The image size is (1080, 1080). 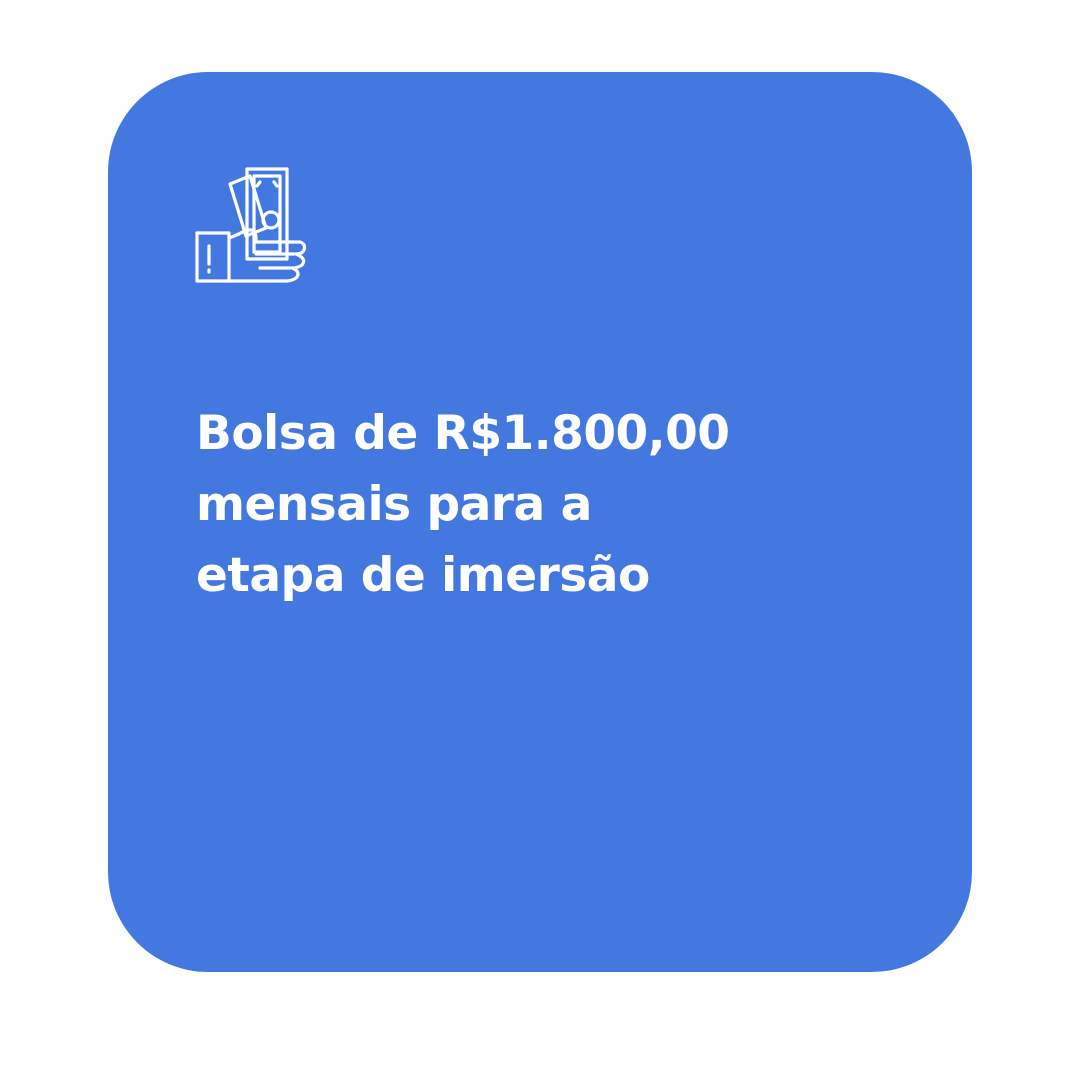 I want to click on hand-holding-money-icon, so click(x=256, y=226).